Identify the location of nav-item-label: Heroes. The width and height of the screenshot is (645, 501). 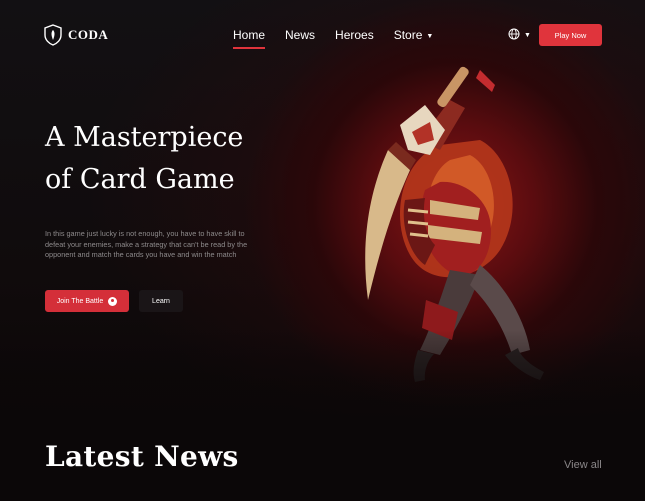
(354, 35).